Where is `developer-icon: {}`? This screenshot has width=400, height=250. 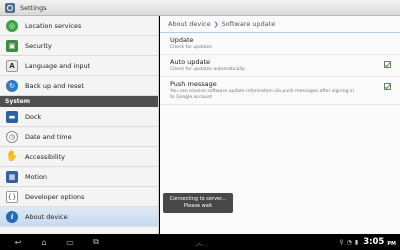
developer-icon: {} is located at coordinates (12, 196).